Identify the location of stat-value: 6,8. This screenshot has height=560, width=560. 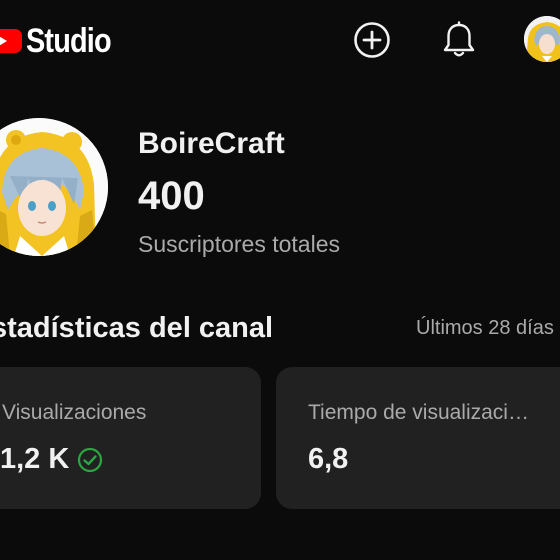
(328, 459).